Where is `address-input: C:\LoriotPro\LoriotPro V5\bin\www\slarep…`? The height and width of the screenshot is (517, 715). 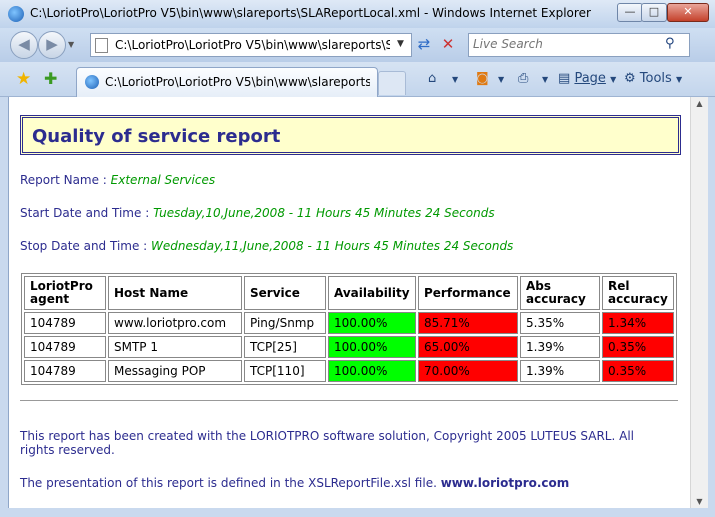 address-input: C:\LoriotPro\LoriotPro V5\bin\www\slarep… is located at coordinates (252, 45).